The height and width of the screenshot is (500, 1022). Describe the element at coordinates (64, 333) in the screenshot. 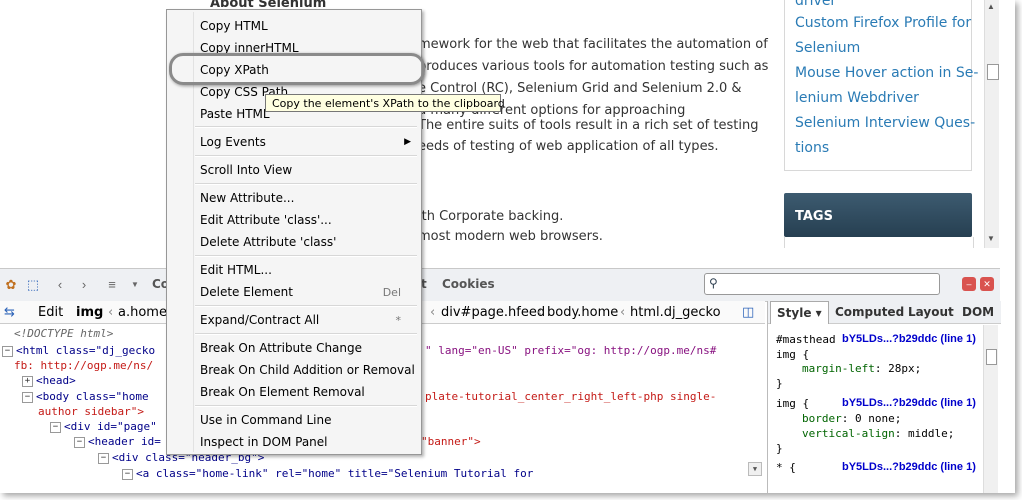

I see `tree-doctype: <!DOCTYPE html>` at that location.